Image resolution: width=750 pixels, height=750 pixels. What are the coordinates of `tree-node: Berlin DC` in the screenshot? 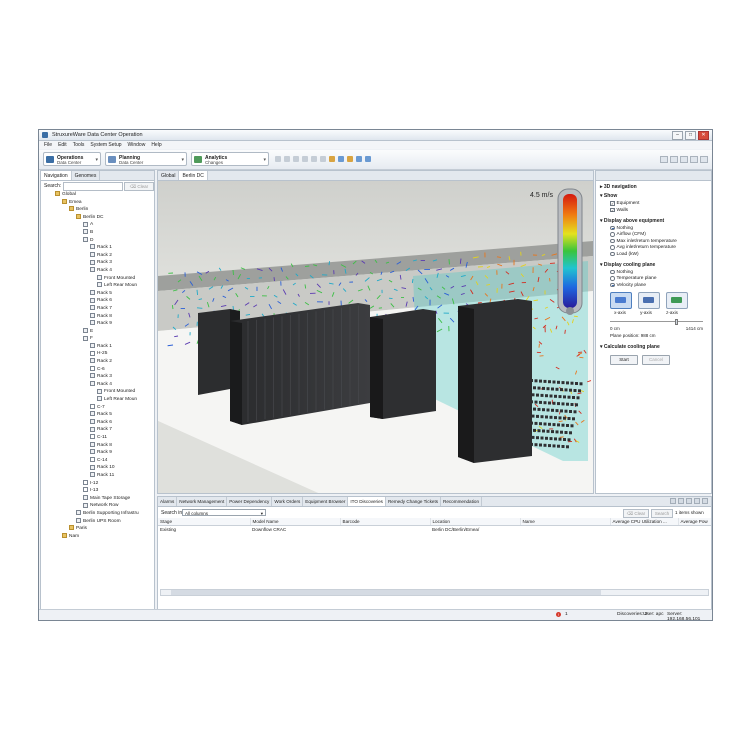 It's located at (97, 218).